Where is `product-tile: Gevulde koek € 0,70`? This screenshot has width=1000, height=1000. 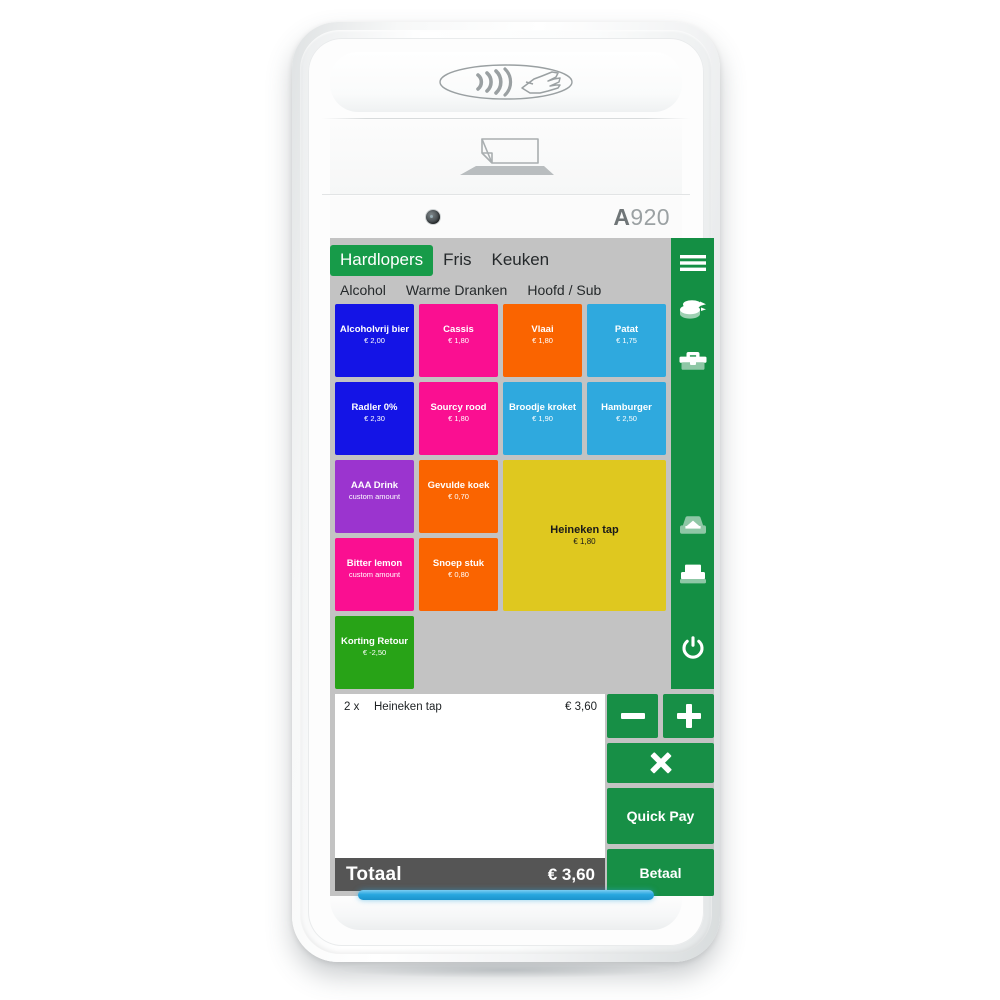
product-tile: Gevulde koek € 0,70 is located at coordinates (458, 496).